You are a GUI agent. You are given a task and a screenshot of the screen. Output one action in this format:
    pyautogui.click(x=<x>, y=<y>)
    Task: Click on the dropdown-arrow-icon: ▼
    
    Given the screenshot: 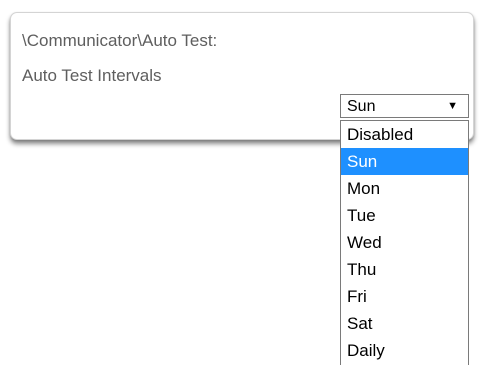 What is the action you would take?
    pyautogui.click(x=452, y=106)
    